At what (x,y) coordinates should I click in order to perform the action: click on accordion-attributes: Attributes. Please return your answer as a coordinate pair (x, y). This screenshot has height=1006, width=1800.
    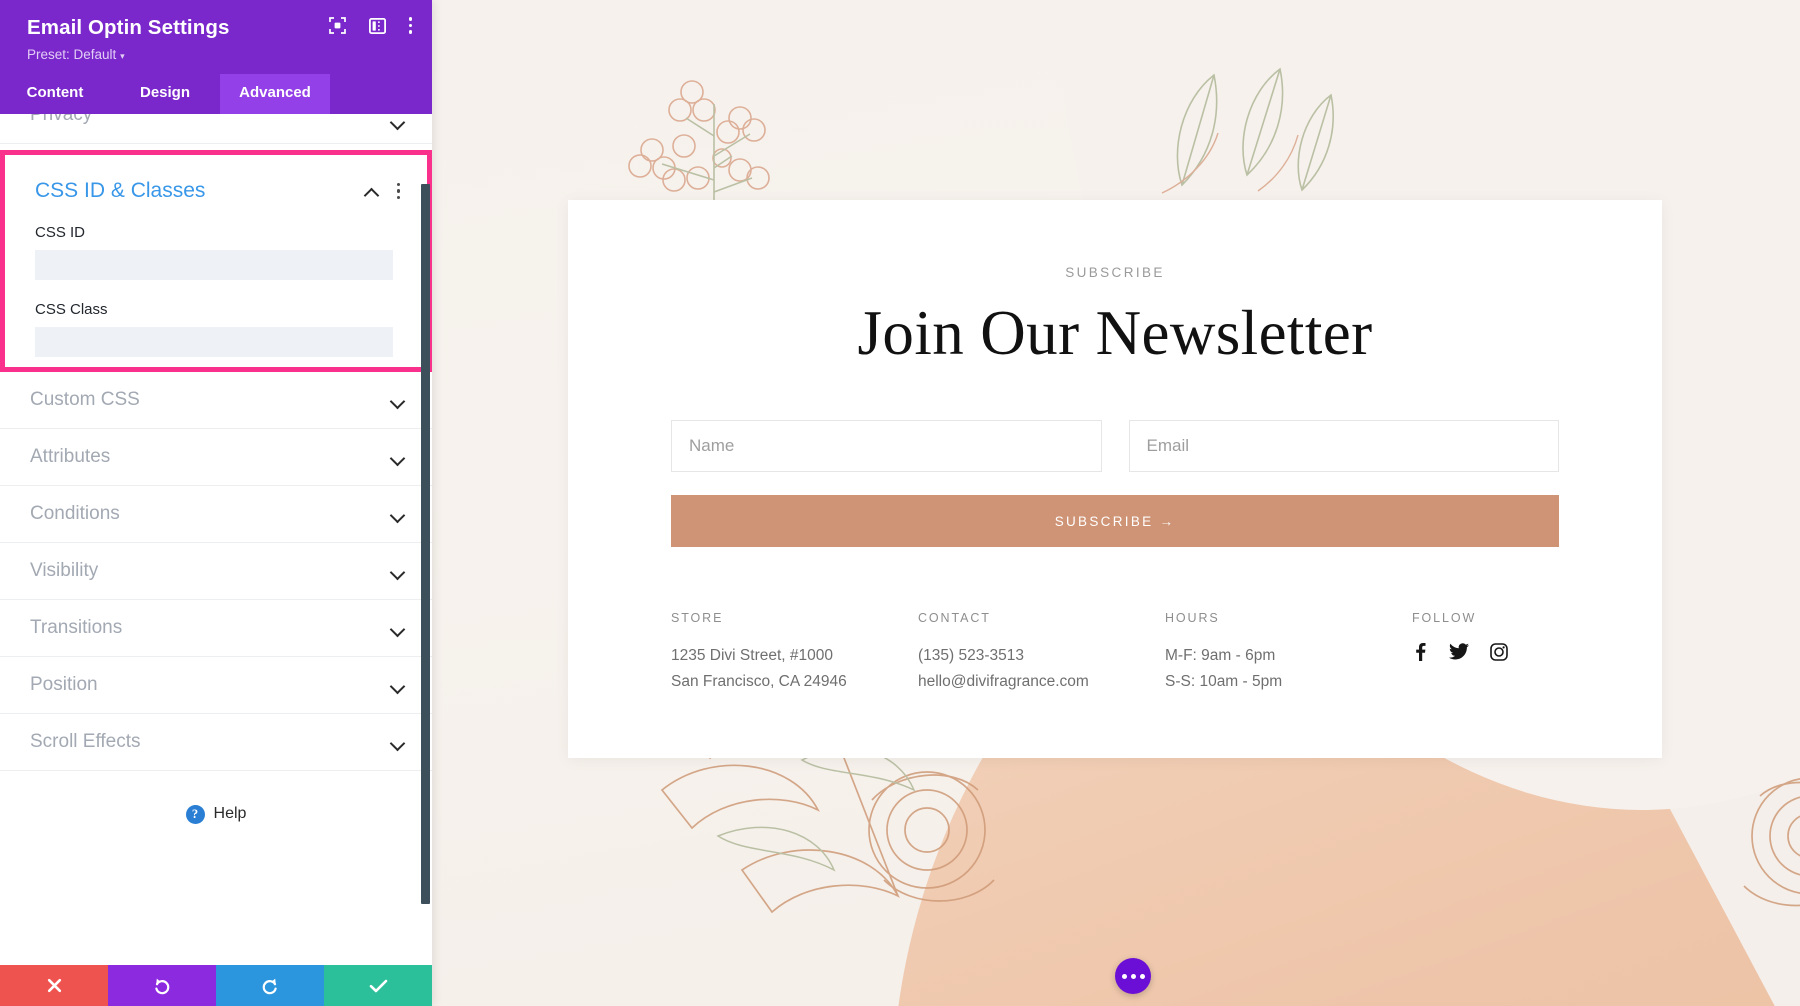
    Looking at the image, I should click on (216, 457).